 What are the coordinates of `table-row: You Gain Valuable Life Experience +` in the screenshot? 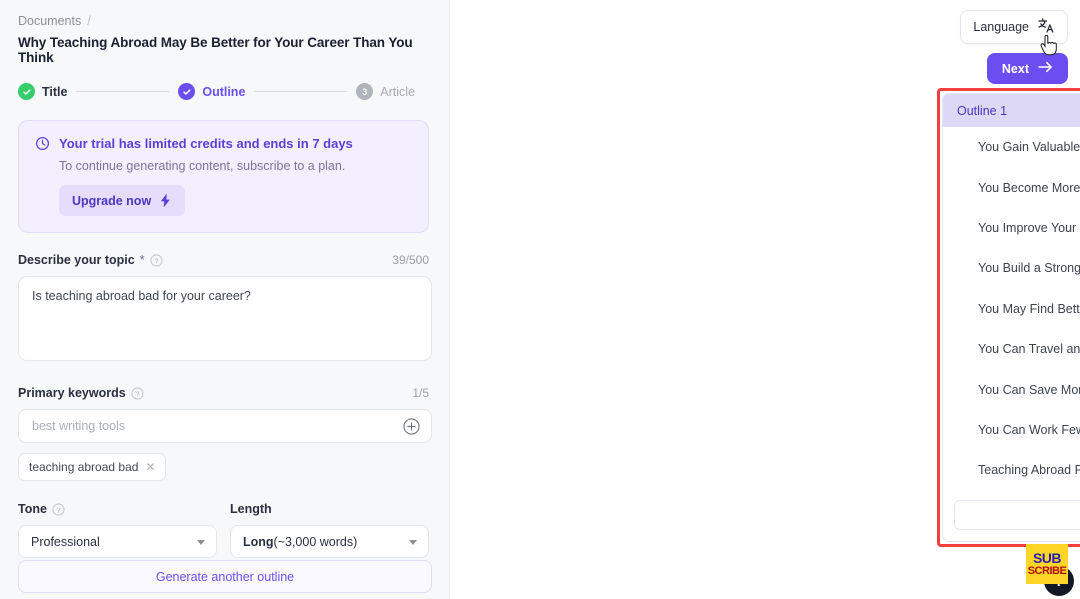 It's located at (1011, 147).